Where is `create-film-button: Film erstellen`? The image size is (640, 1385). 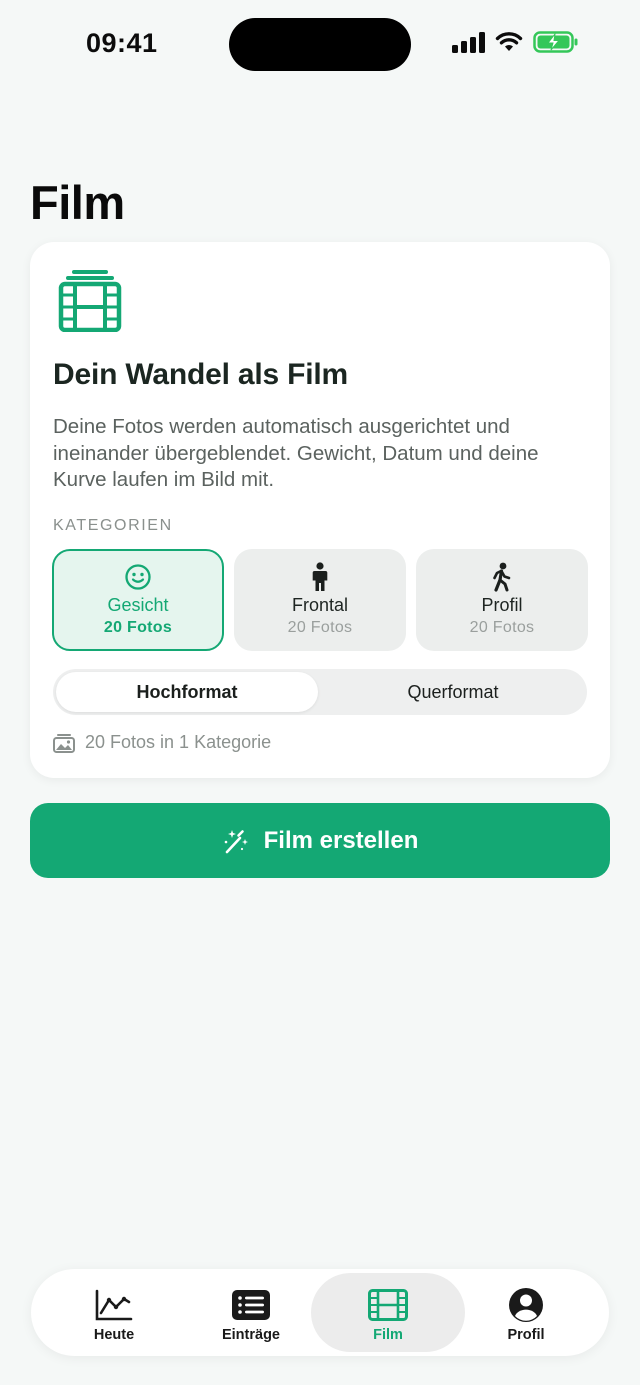
create-film-button: Film erstellen is located at coordinates (320, 840).